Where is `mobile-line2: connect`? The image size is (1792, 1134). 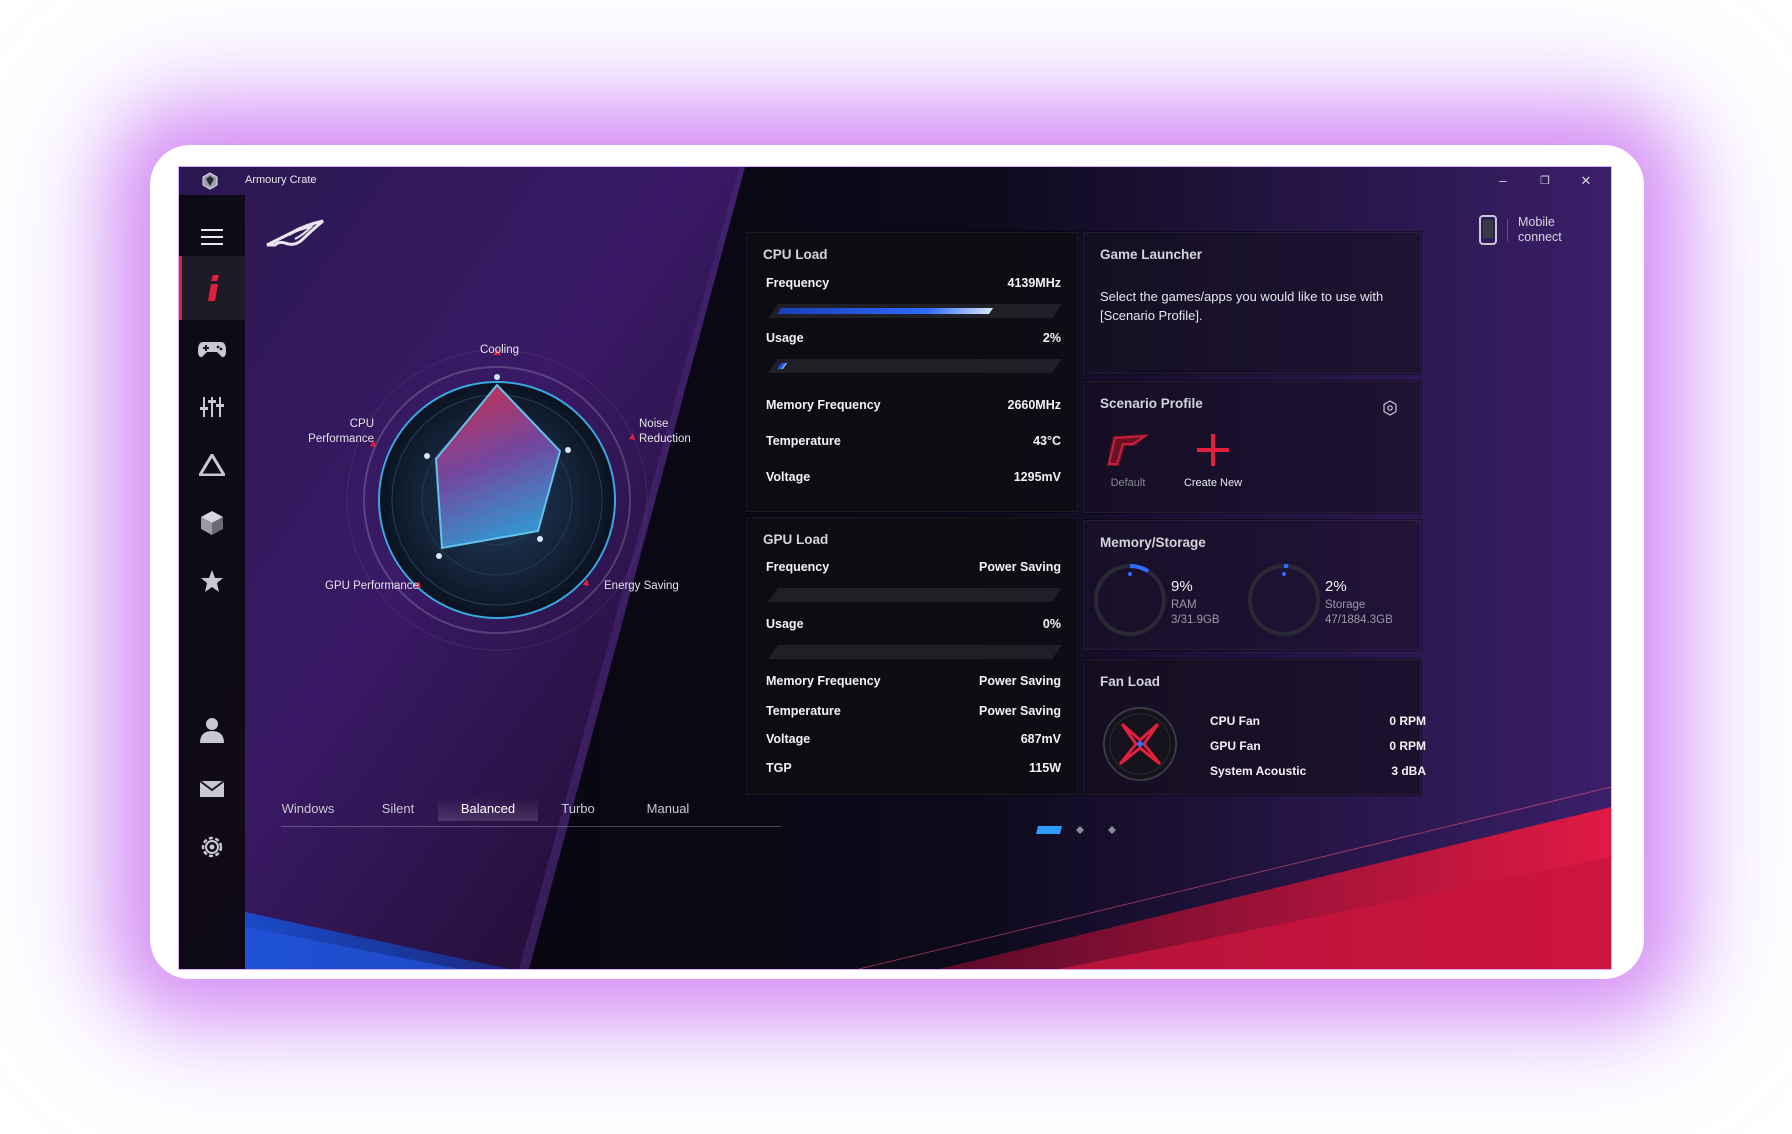 mobile-line2: connect is located at coordinates (1540, 237).